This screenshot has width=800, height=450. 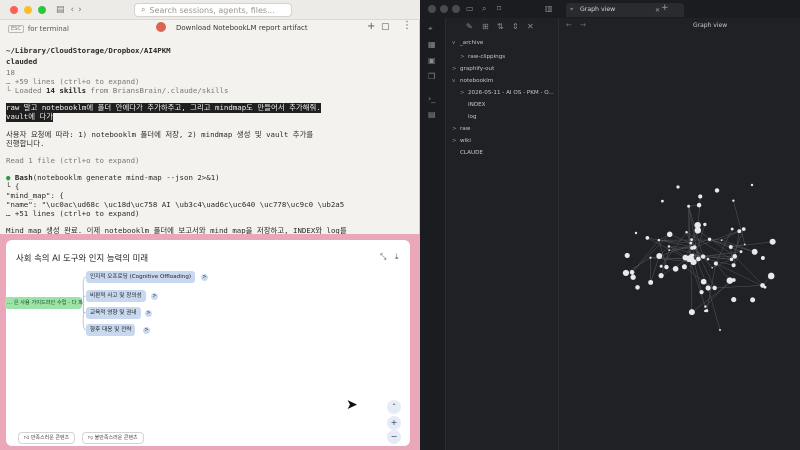 I want to click on back-arrow-icon: ←, so click(x=569, y=25).